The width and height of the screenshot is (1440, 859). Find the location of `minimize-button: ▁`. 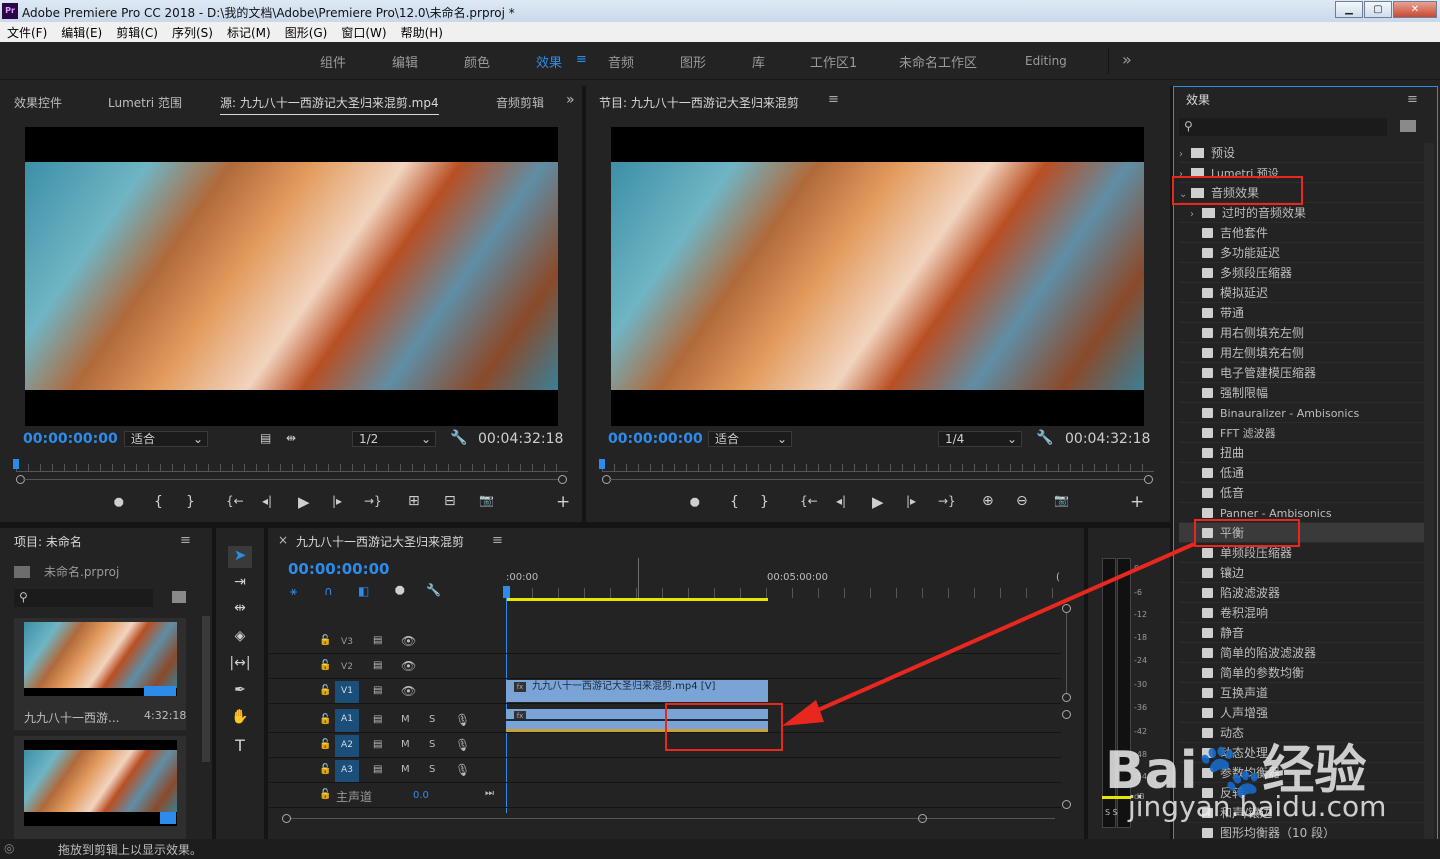

minimize-button: ▁ is located at coordinates (1349, 9).